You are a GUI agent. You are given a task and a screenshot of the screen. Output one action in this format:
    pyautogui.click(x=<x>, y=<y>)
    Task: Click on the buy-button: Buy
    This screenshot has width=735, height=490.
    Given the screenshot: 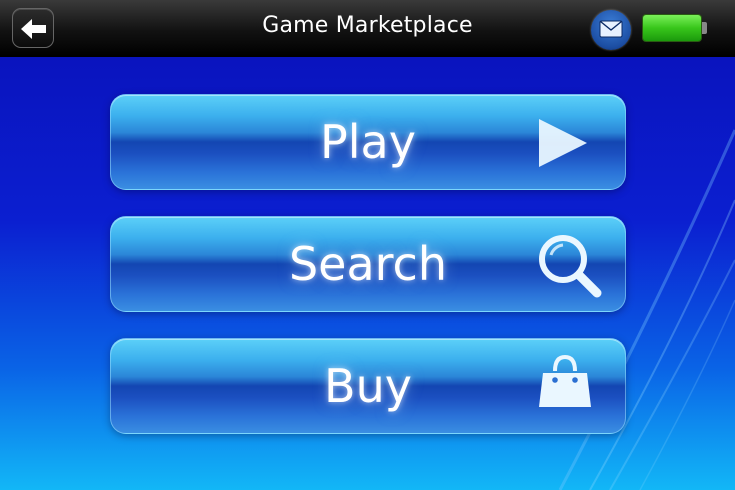 What is the action you would take?
    pyautogui.click(x=368, y=386)
    